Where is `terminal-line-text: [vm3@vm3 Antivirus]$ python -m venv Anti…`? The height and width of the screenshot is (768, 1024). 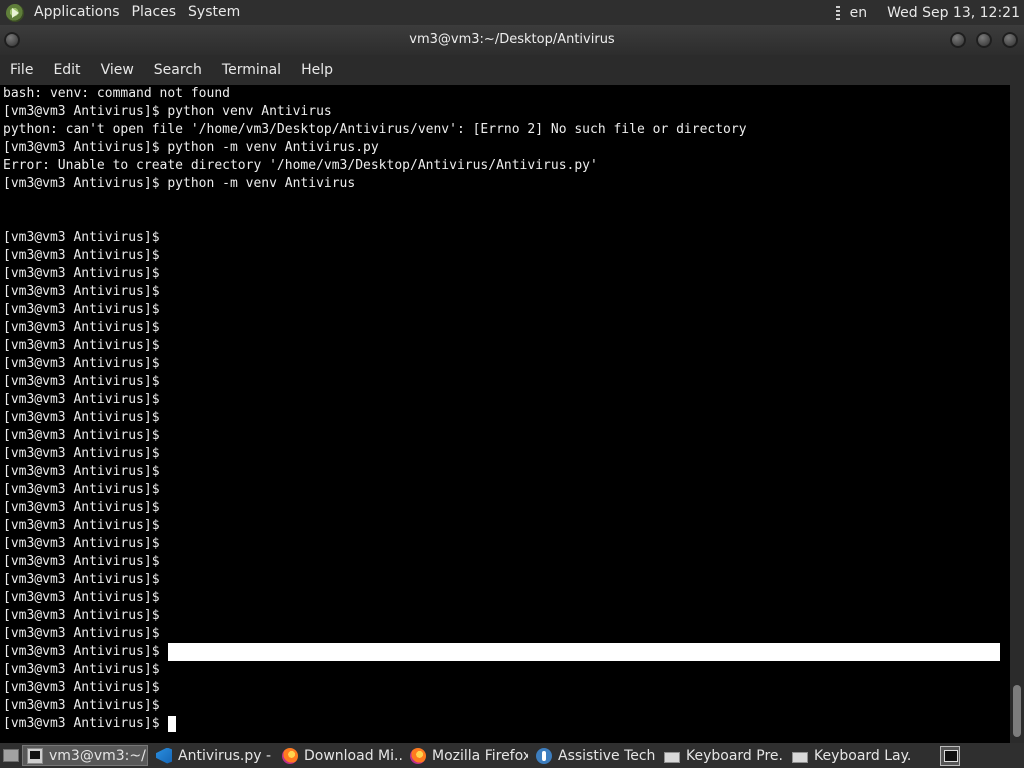 terminal-line-text: [vm3@vm3 Antivirus]$ python -m venv Anti… is located at coordinates (179, 183).